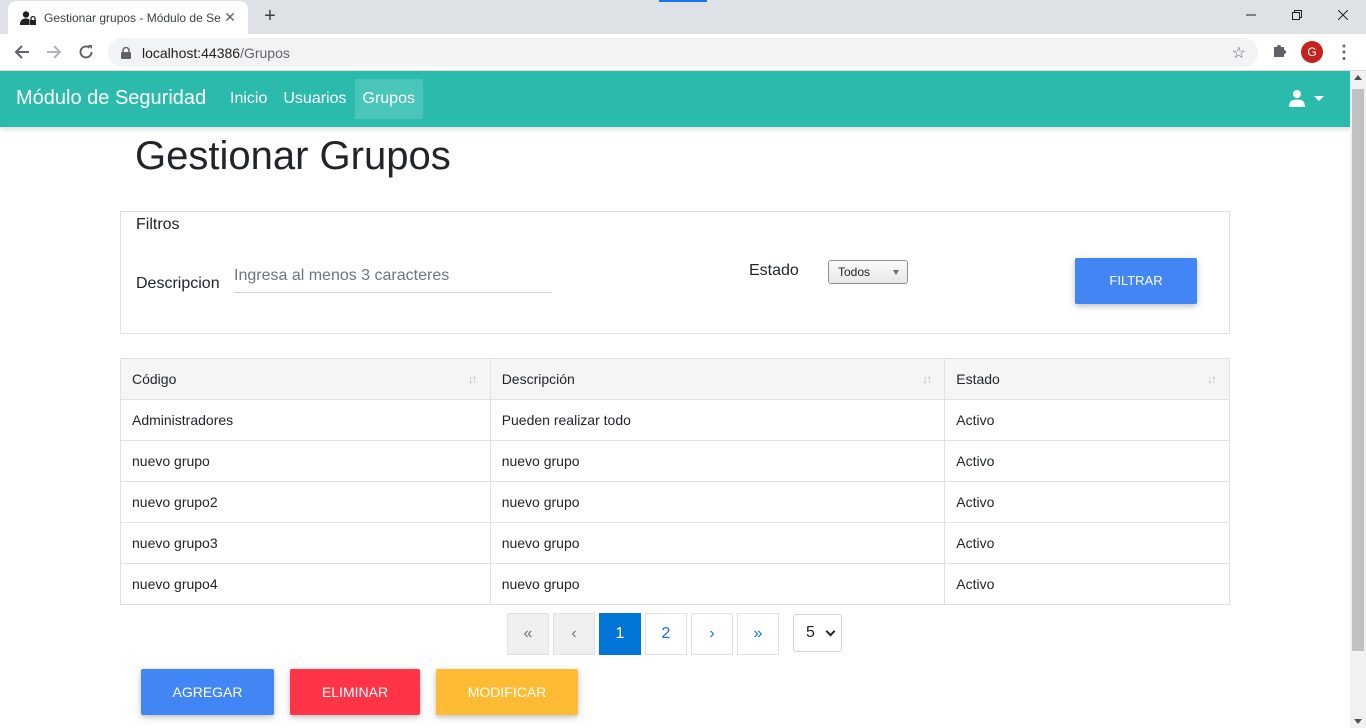 This screenshot has height=728, width=1366. Describe the element at coordinates (683, 17) in the screenshot. I see `browser-tab-strip: Gestionar grupos - Módulo de Se ✕ +` at that location.